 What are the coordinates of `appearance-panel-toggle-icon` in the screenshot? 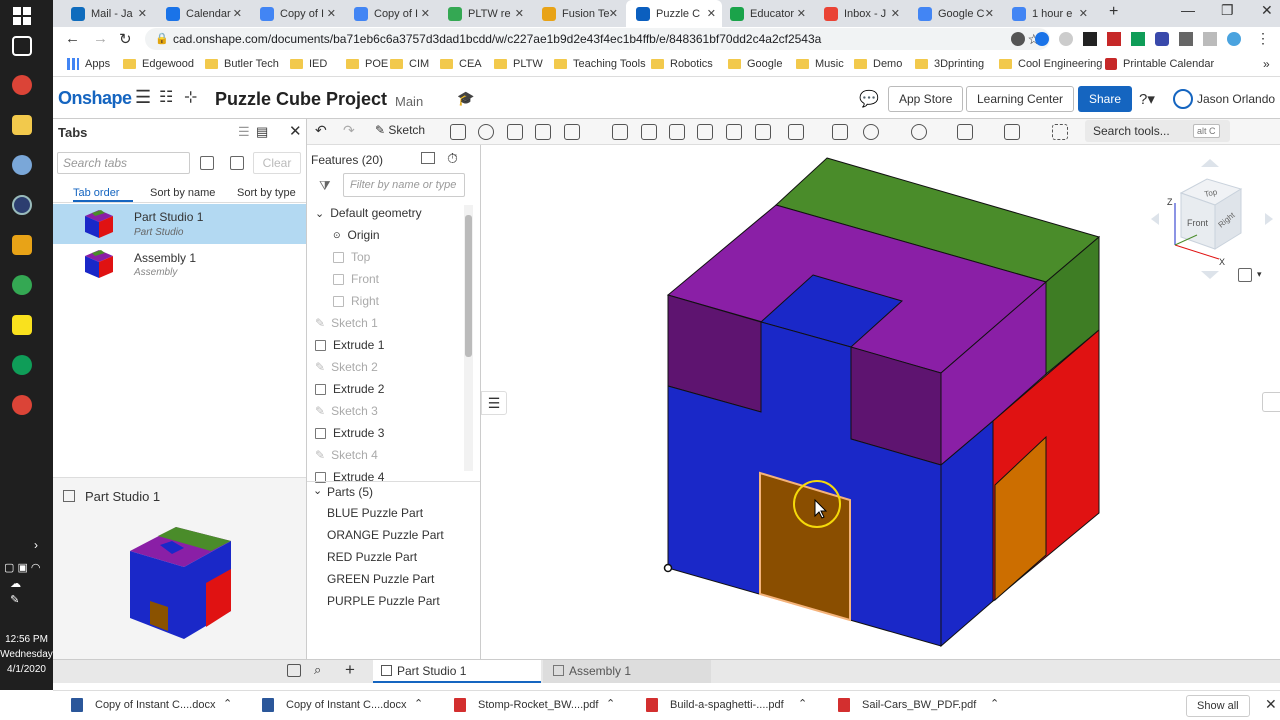 It's located at (1271, 402).